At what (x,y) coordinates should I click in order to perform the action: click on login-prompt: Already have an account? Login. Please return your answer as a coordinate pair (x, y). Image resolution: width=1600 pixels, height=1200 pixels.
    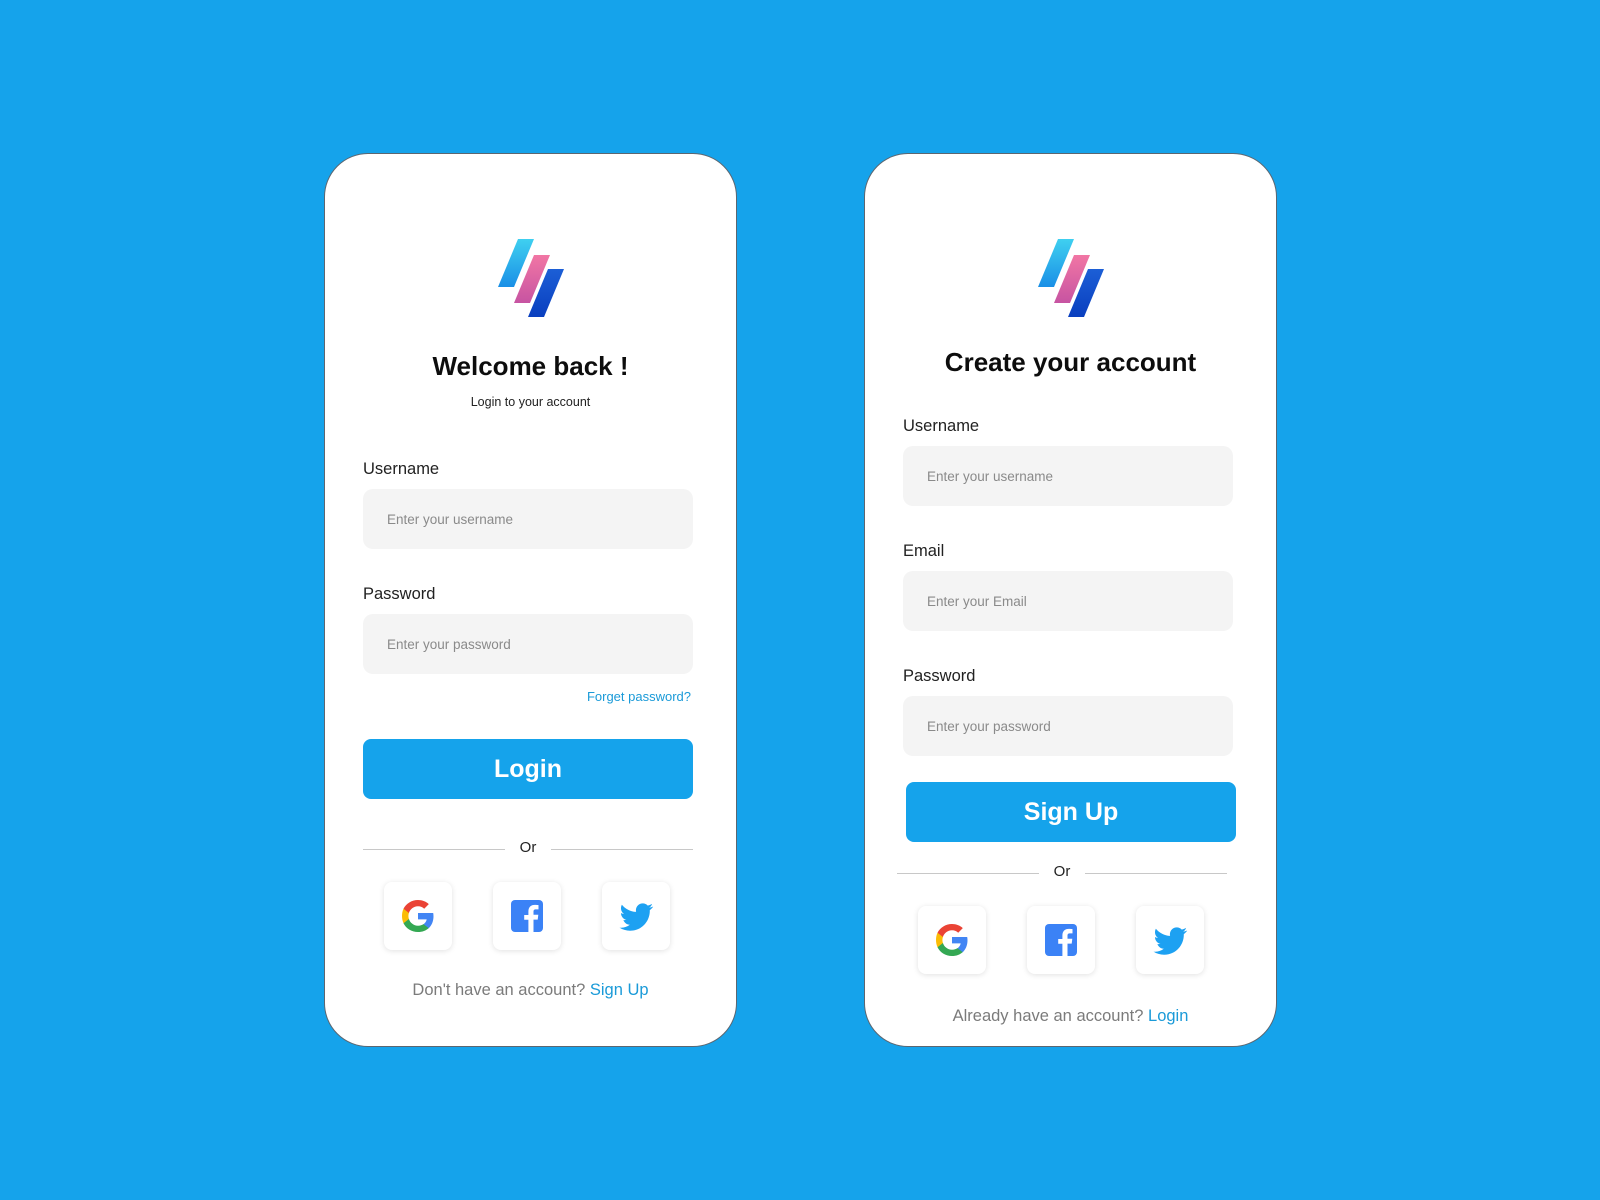
    Looking at the image, I should click on (1070, 1016).